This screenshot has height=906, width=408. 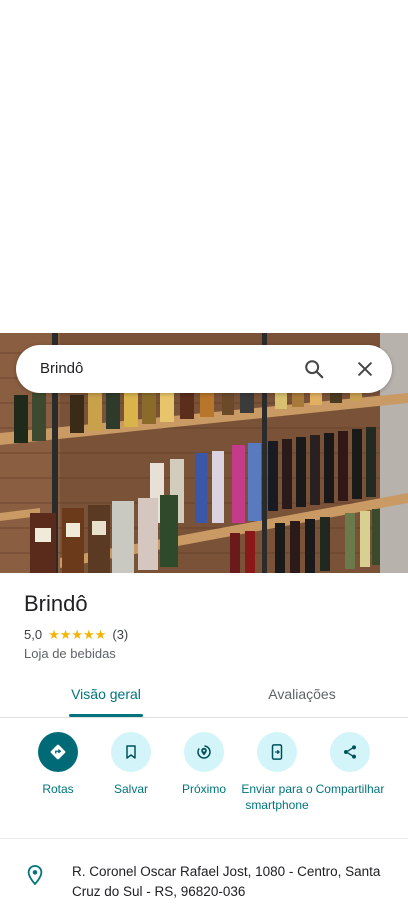 What do you see at coordinates (204, 369) in the screenshot?
I see `search-bar: Brindô` at bounding box center [204, 369].